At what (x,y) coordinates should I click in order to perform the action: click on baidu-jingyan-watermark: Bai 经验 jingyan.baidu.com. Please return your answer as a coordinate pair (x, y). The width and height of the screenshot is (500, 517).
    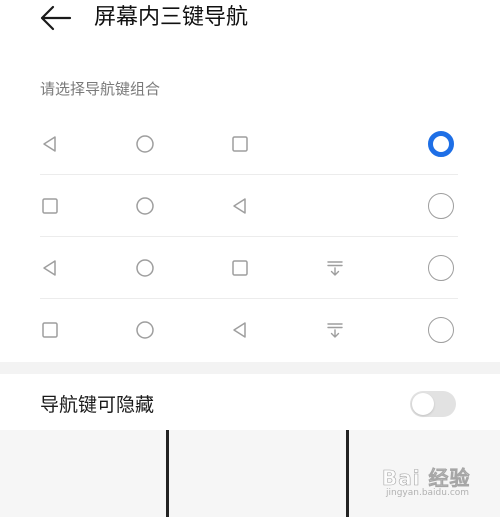
    Looking at the image, I should click on (438, 487).